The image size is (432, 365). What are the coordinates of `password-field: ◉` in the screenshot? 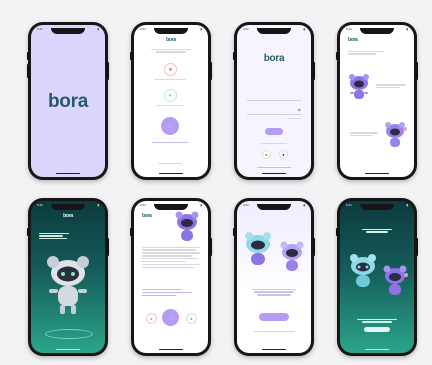 It's located at (274, 111).